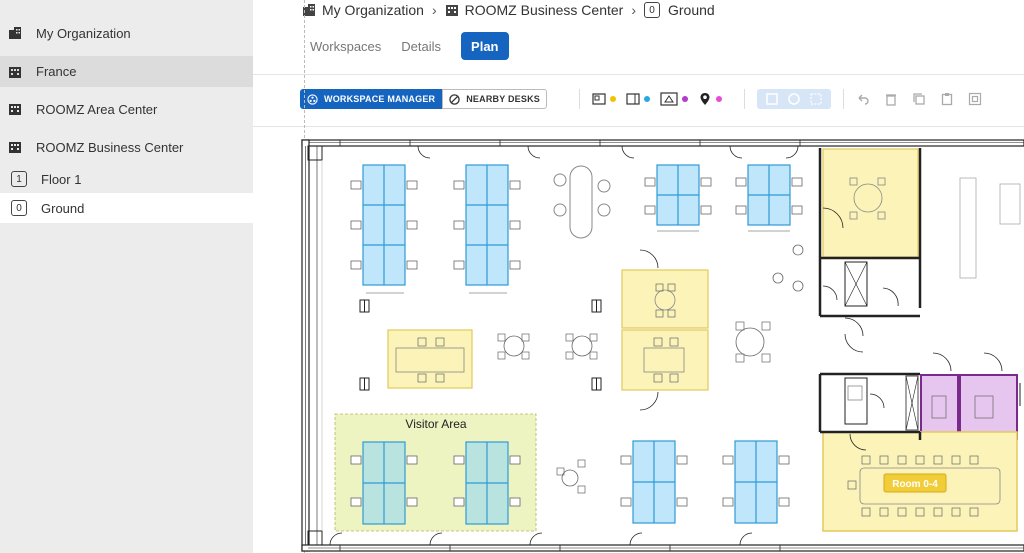  I want to click on pin-color-dot, so click(718, 99).